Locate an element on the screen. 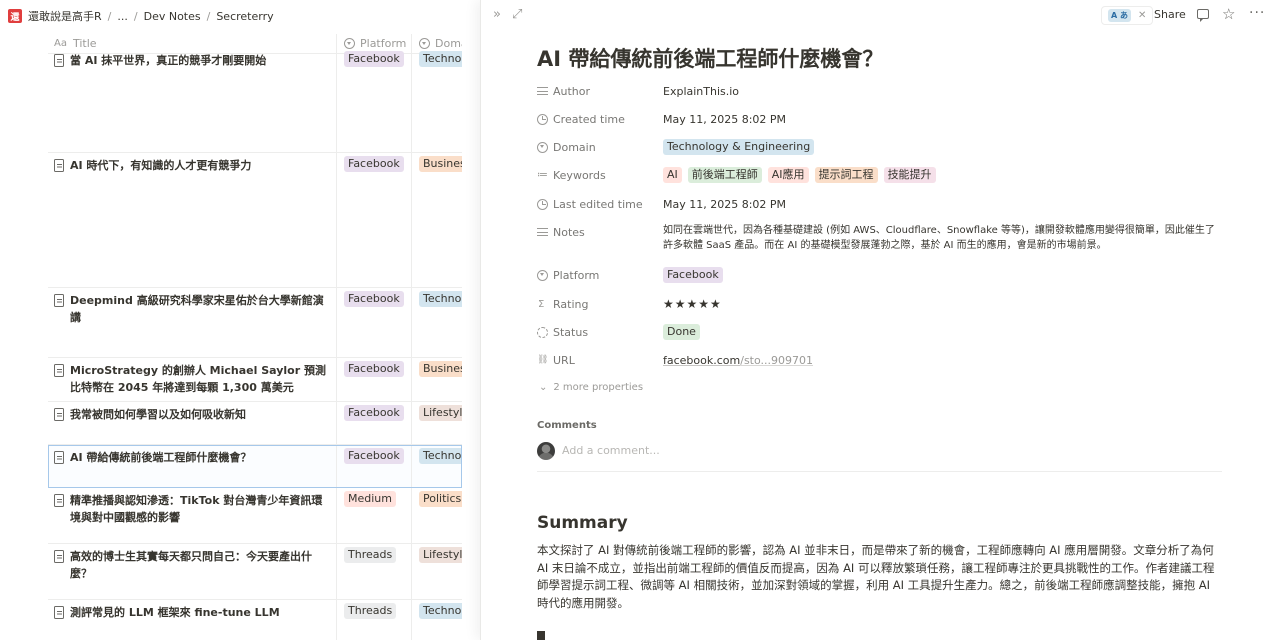 The image size is (1280, 640). share-button: Share is located at coordinates (1170, 14).